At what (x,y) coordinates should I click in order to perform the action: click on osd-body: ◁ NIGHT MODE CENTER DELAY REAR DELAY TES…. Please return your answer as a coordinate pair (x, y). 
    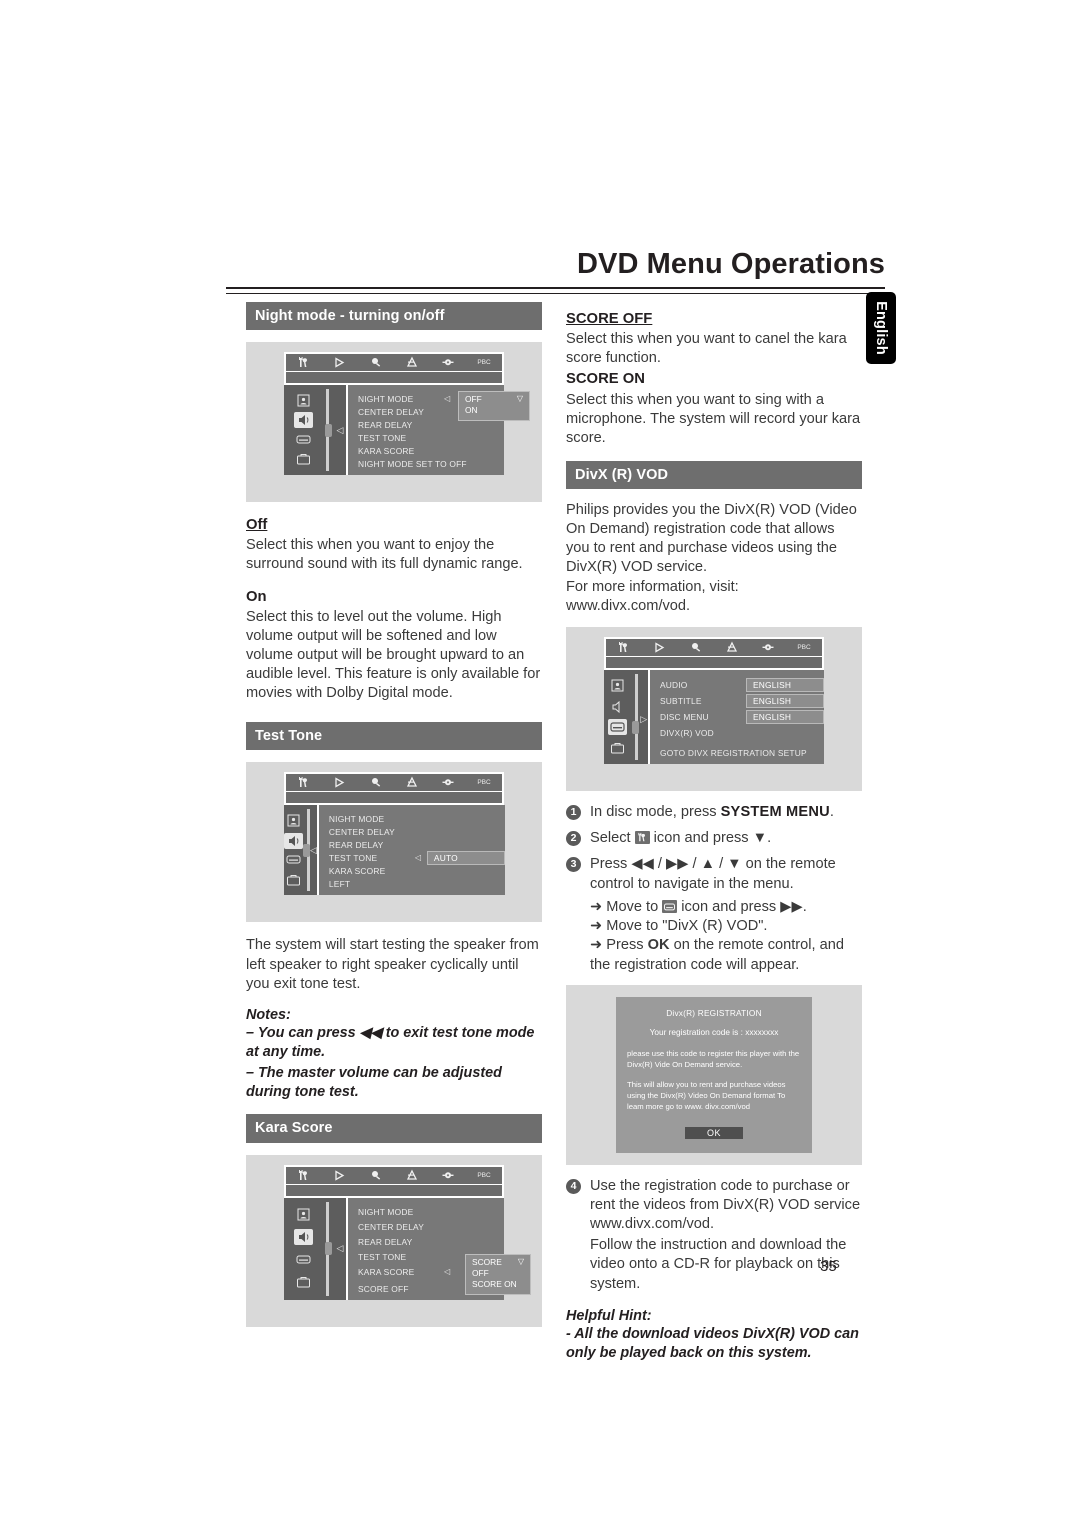
    Looking at the image, I should click on (394, 850).